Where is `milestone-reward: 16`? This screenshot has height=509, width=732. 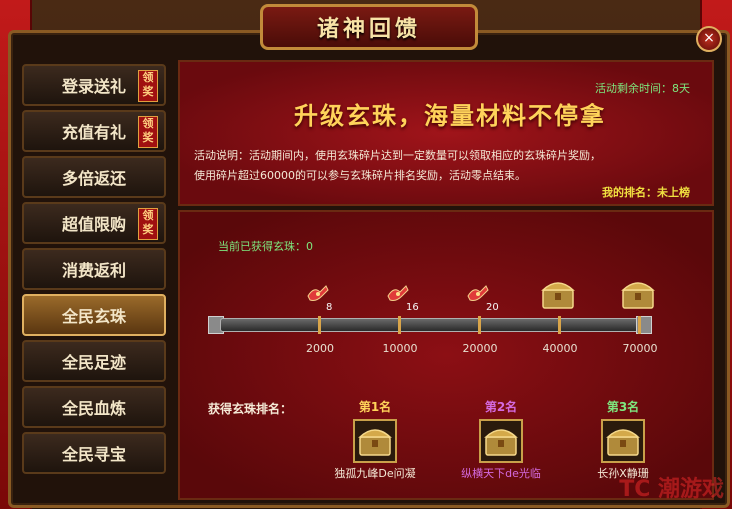 milestone-reward: 16 is located at coordinates (405, 298).